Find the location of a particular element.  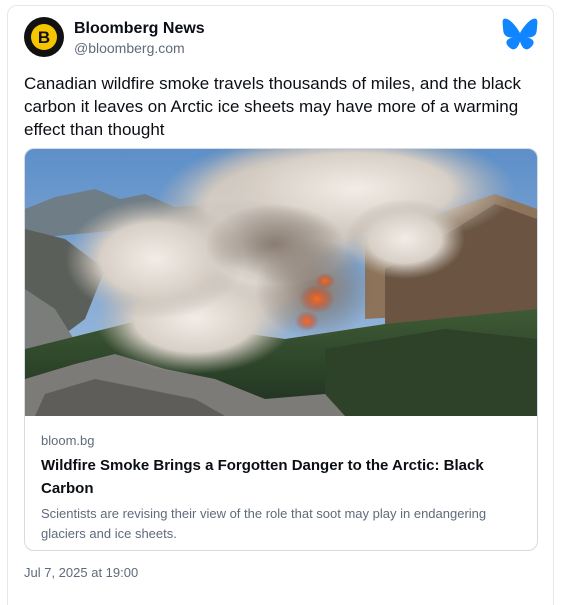

author-info: Bloomberg News @bloomberg.com is located at coordinates (139, 38).